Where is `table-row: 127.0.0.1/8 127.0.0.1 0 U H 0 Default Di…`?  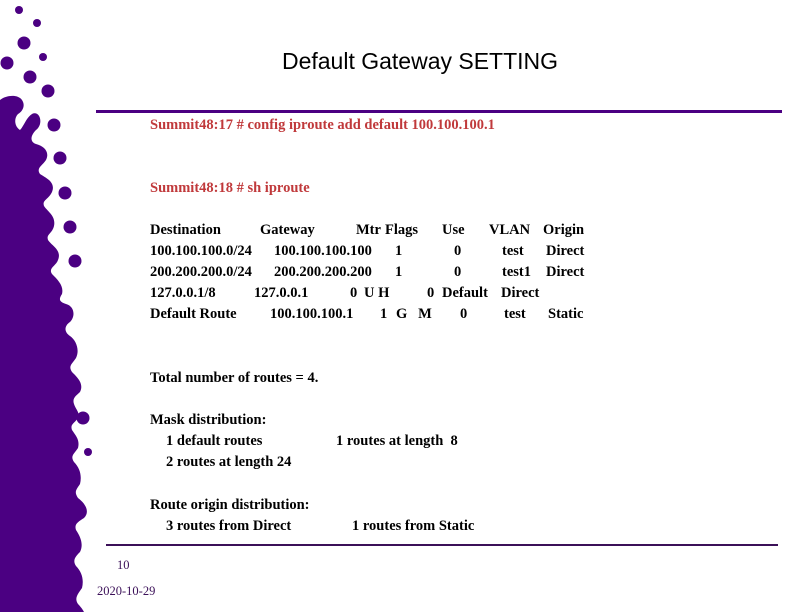
table-row: 127.0.0.1/8 127.0.0.1 0 U H 0 Default Di… is located at coordinates (344, 295).